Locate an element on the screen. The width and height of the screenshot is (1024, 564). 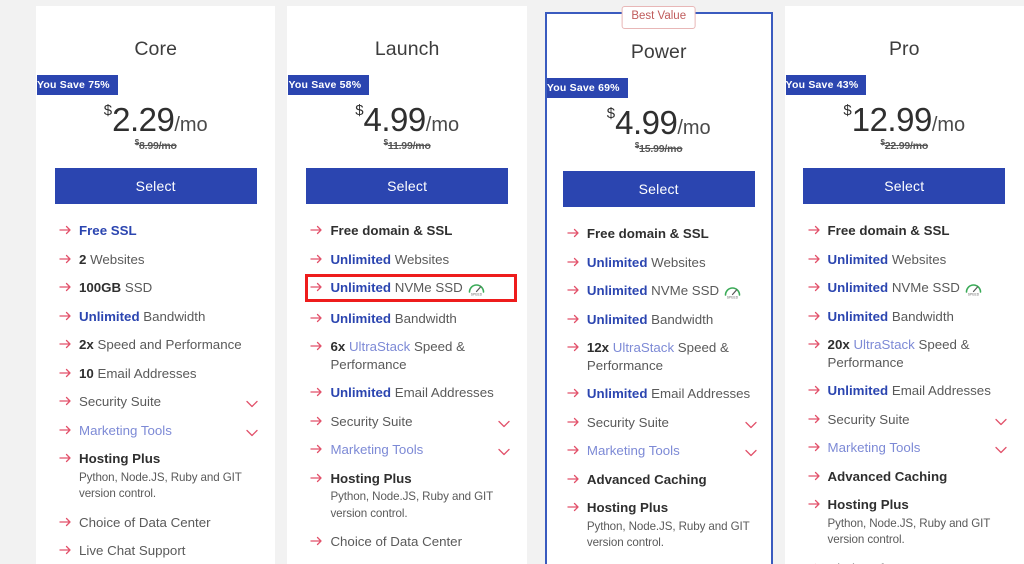
feature-text: NVMe SSD is located at coordinates (427, 288).